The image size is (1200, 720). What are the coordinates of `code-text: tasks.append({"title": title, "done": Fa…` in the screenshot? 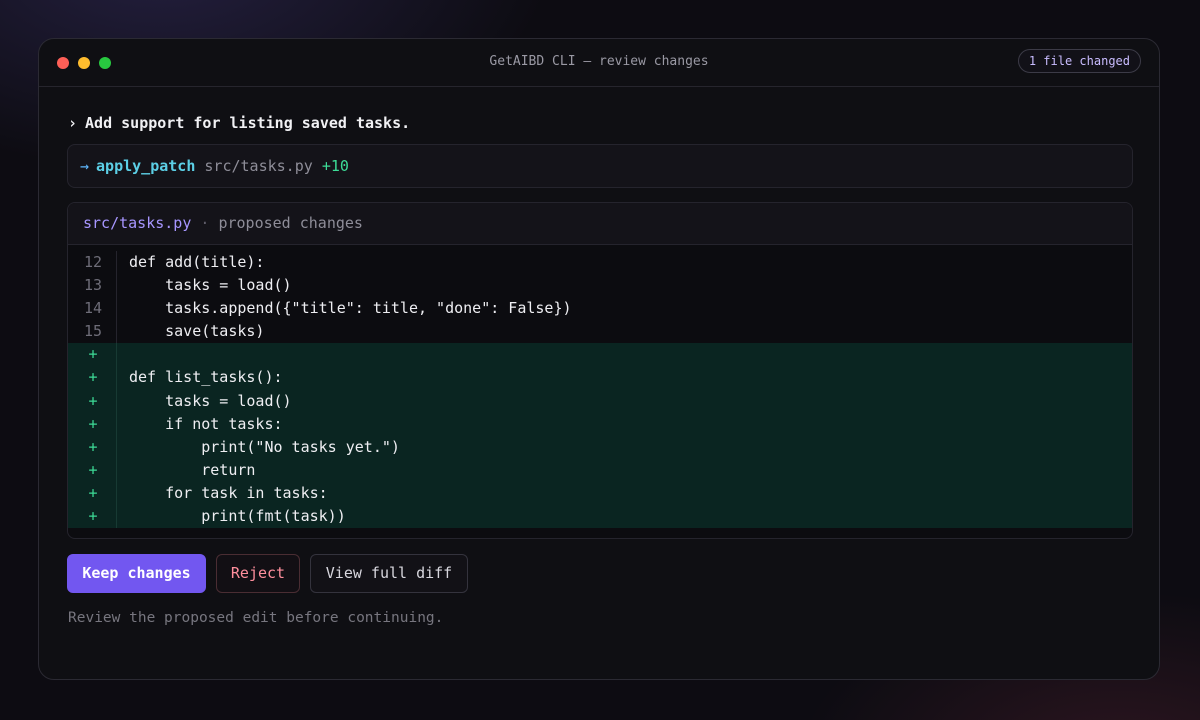 It's located at (350, 308).